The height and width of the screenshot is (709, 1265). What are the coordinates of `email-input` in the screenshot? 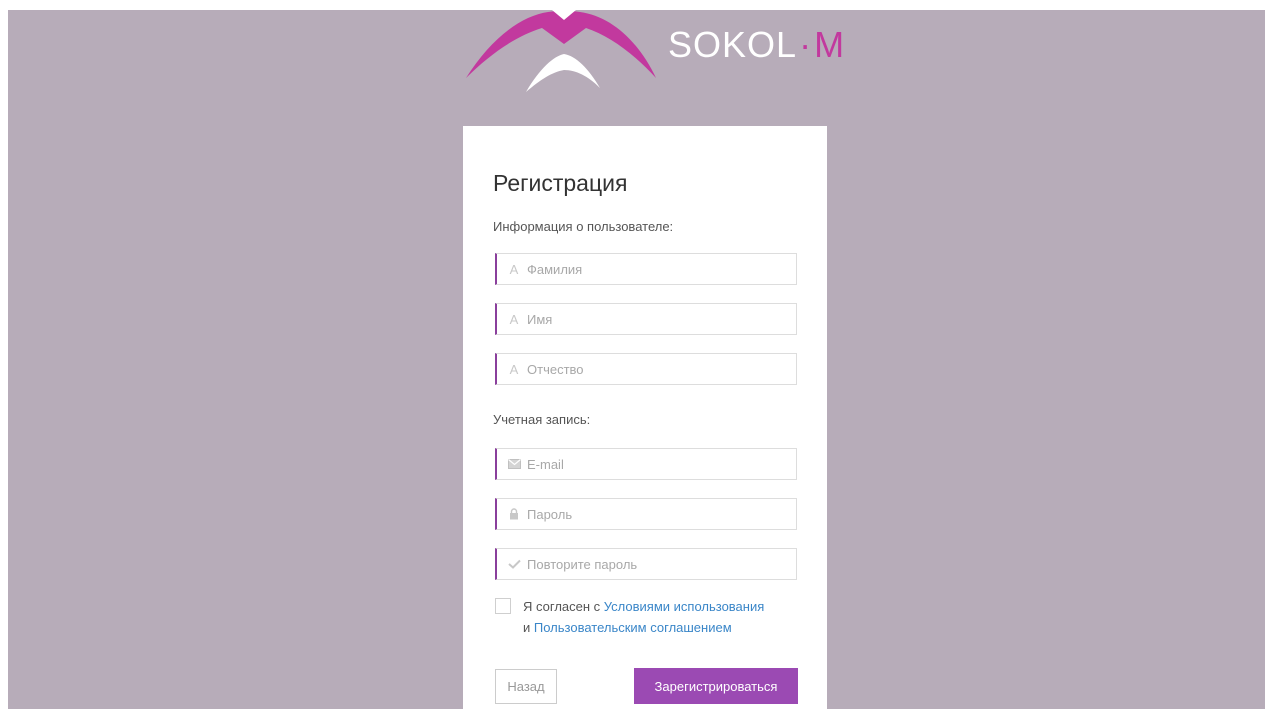 It's located at (652, 464).